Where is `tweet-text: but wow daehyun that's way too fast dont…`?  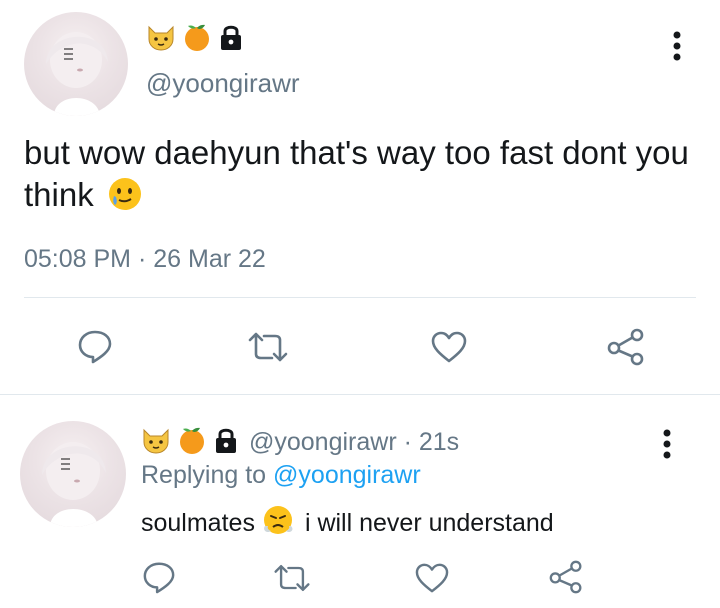 tweet-text: but wow daehyun that's way too fast dont… is located at coordinates (364, 177).